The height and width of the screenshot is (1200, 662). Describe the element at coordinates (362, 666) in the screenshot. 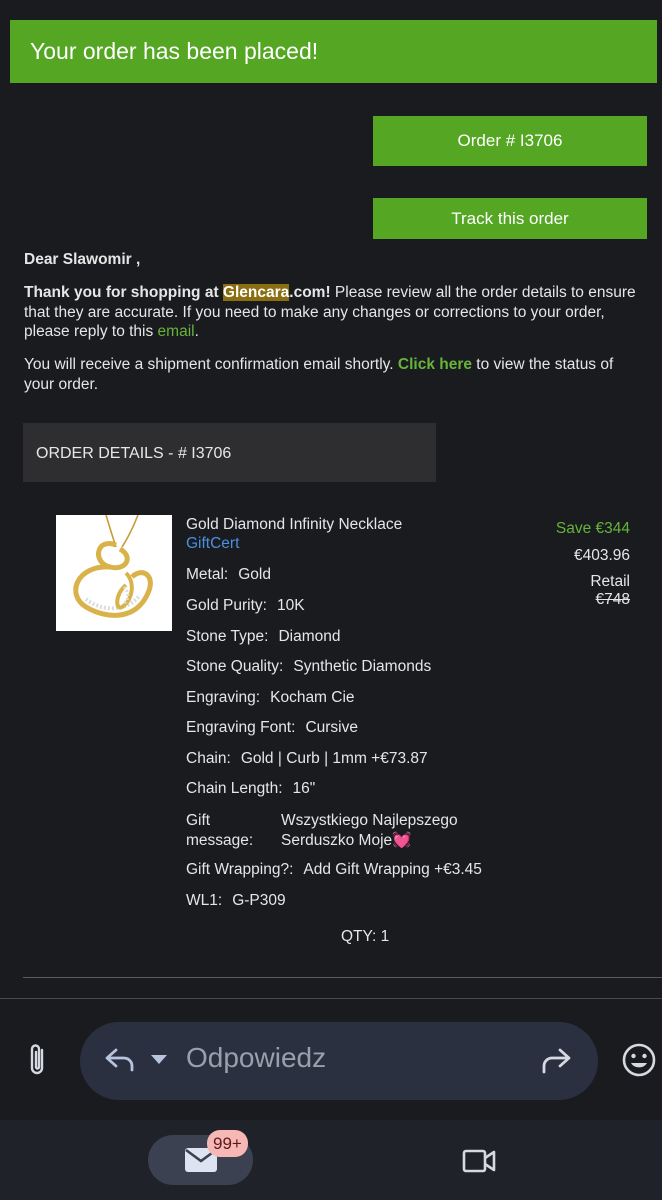

I see `attr-value: Synthetic Diamonds` at that location.